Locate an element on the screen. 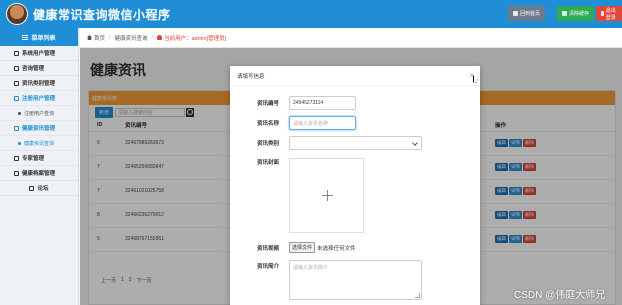 This screenshot has width=622, height=305. sidebar-heading: 菜单列表 is located at coordinates (39, 37).